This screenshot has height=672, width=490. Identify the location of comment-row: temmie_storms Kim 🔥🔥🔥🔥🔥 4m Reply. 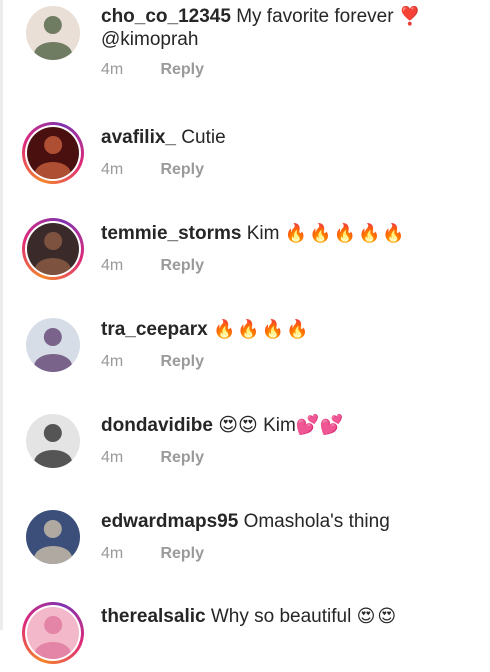
(245, 240).